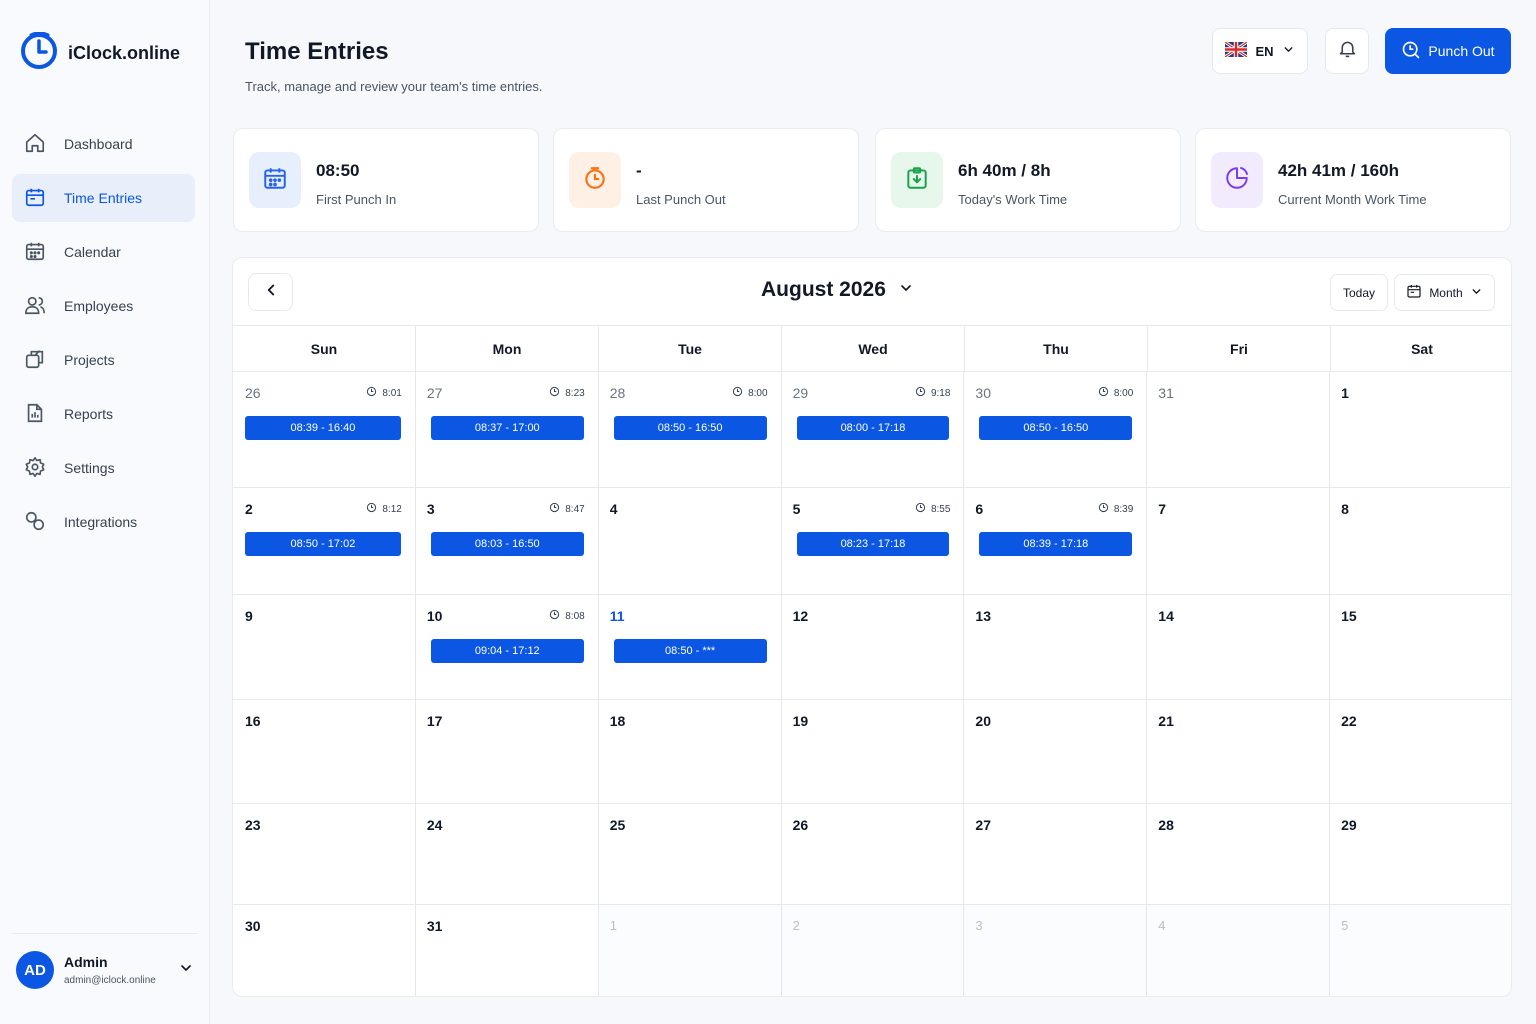 The image size is (1536, 1024). What do you see at coordinates (507, 348) in the screenshot?
I see `weekday-label: Mon` at bounding box center [507, 348].